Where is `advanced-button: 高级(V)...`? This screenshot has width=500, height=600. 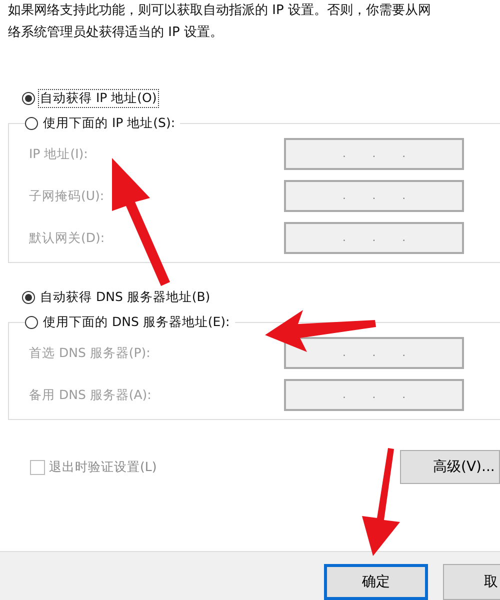 advanced-button: 高级(V)... is located at coordinates (450, 467).